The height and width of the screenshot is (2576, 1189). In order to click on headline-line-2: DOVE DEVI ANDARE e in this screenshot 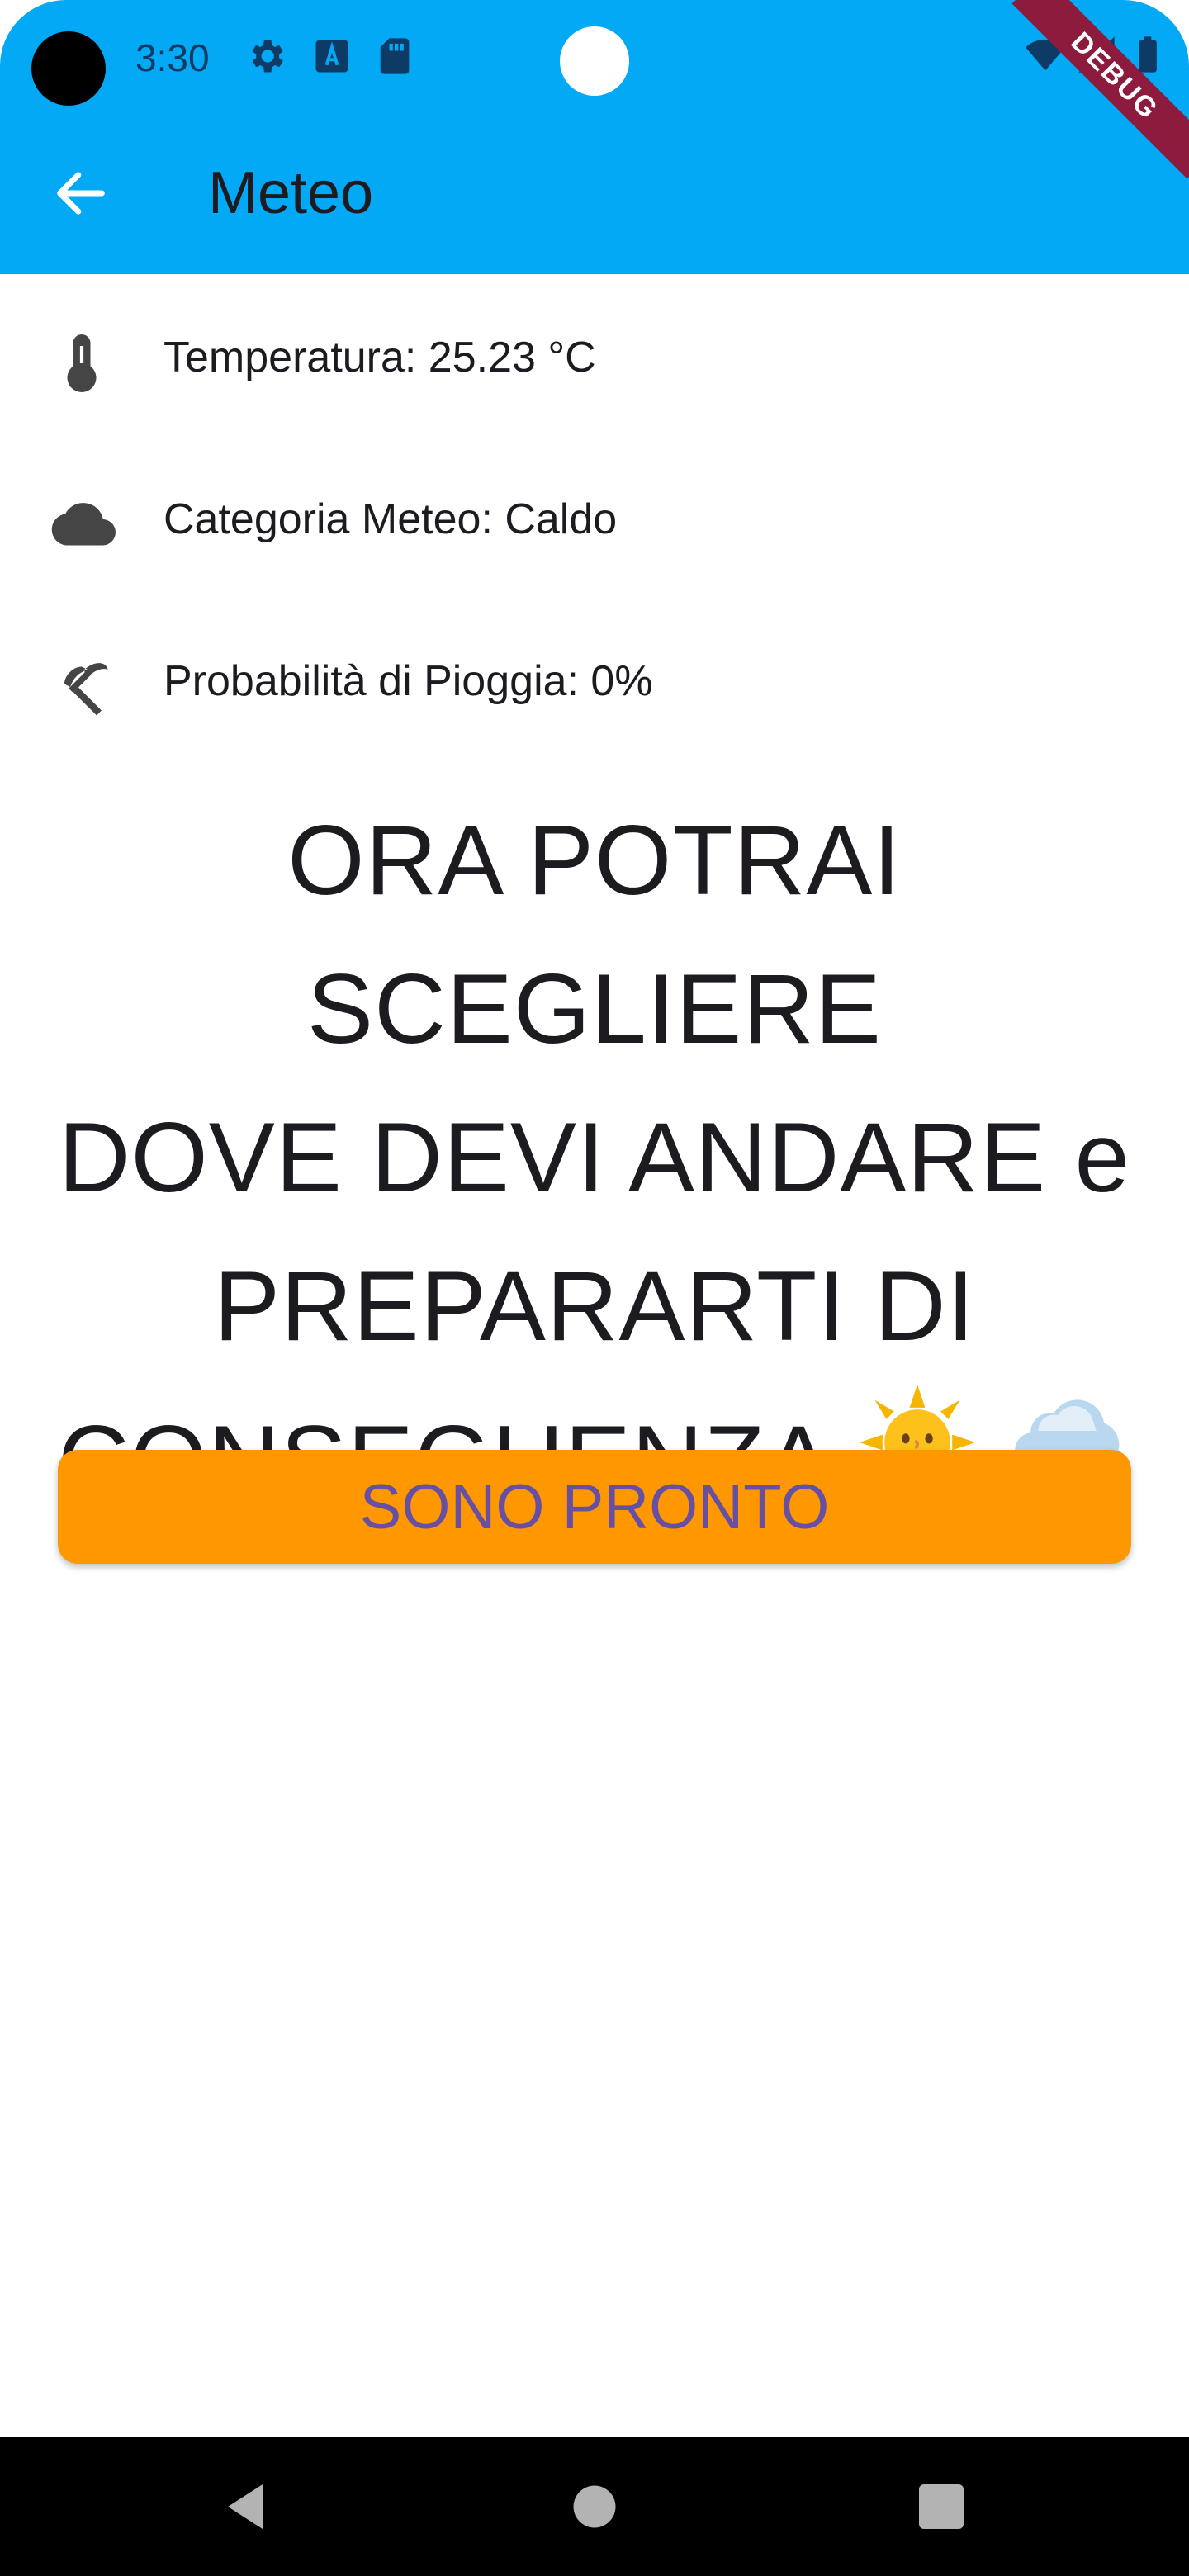, I will do `click(594, 1157)`.